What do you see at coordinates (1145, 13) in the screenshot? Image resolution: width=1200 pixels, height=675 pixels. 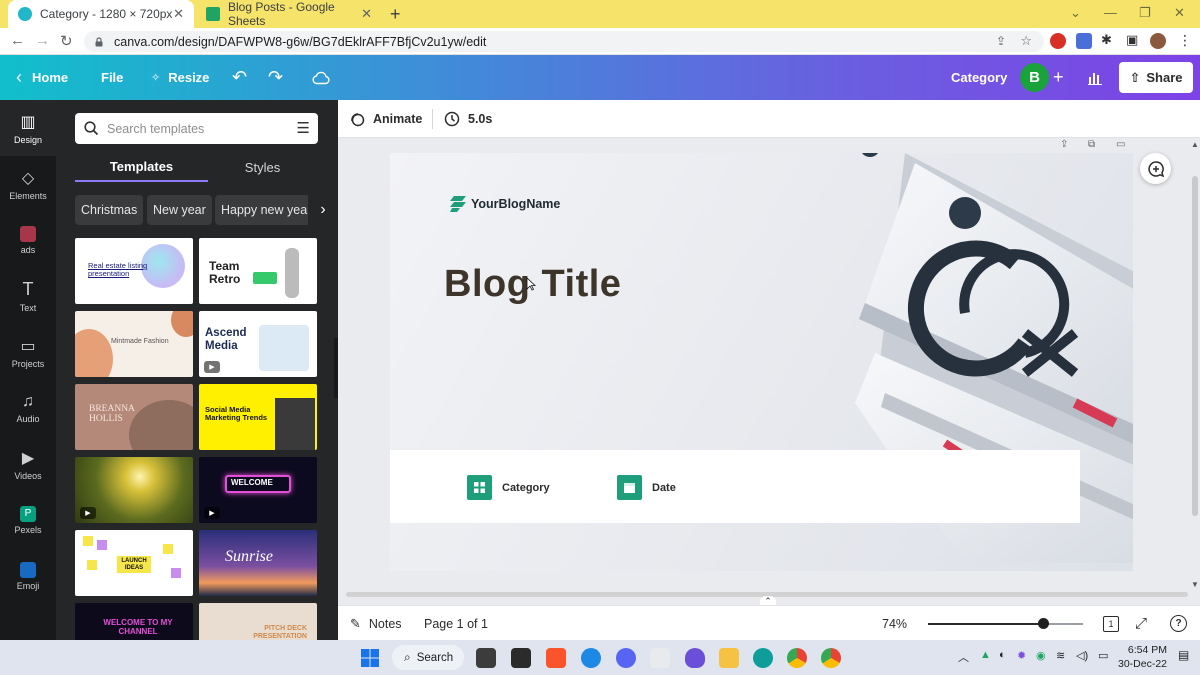 I see `maximize-icon: ❐` at bounding box center [1145, 13].